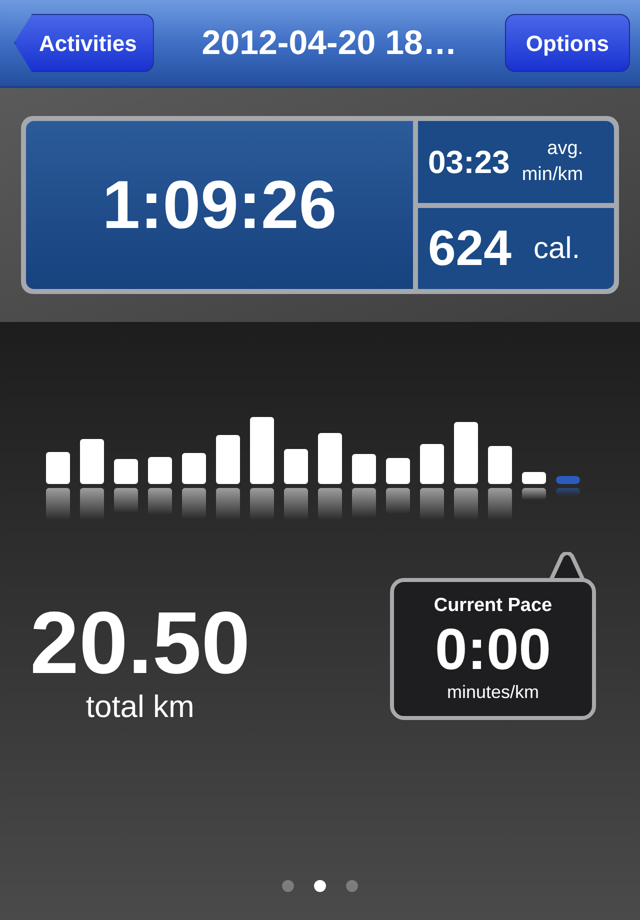  What do you see at coordinates (565, 148) in the screenshot?
I see `pace-unit: avg.` at bounding box center [565, 148].